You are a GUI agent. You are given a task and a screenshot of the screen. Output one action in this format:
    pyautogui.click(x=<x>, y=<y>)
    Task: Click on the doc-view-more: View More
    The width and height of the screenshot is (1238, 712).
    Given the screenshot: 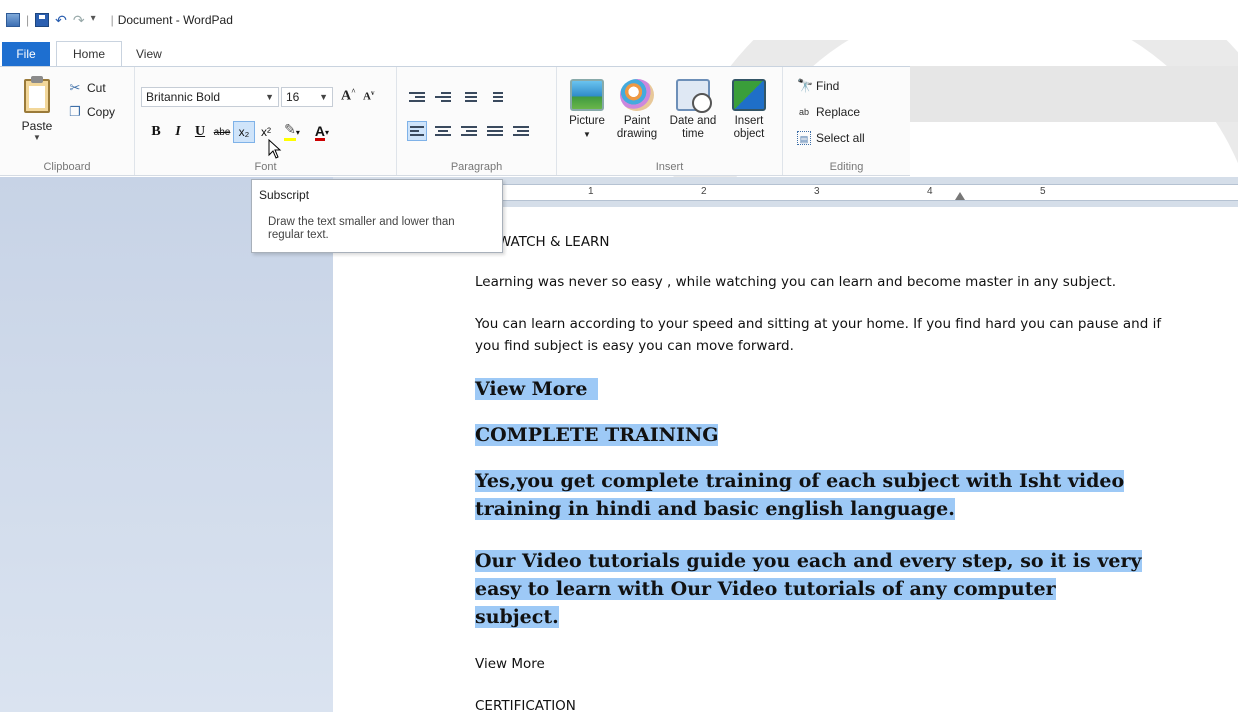 What is the action you would take?
    pyautogui.click(x=510, y=664)
    